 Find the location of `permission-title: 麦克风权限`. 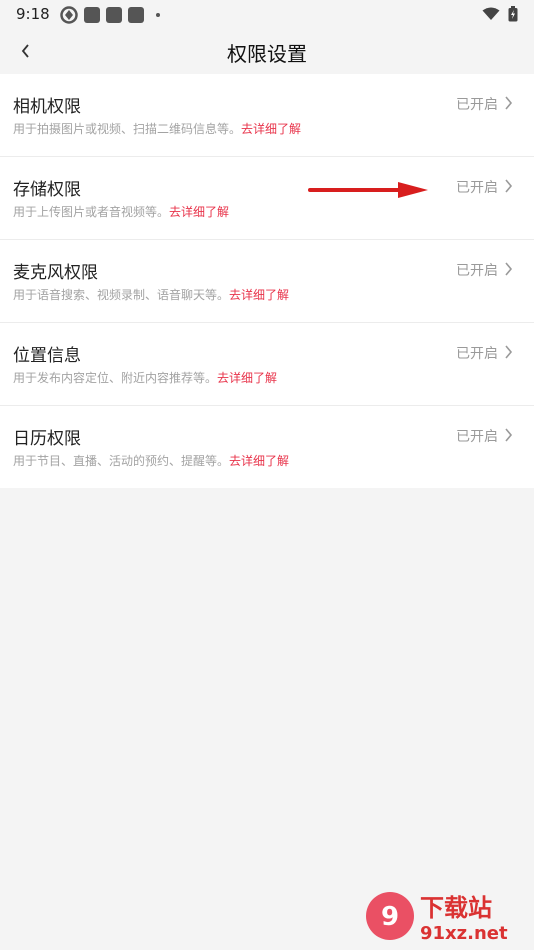

permission-title: 麦克风权限 is located at coordinates (55, 273).